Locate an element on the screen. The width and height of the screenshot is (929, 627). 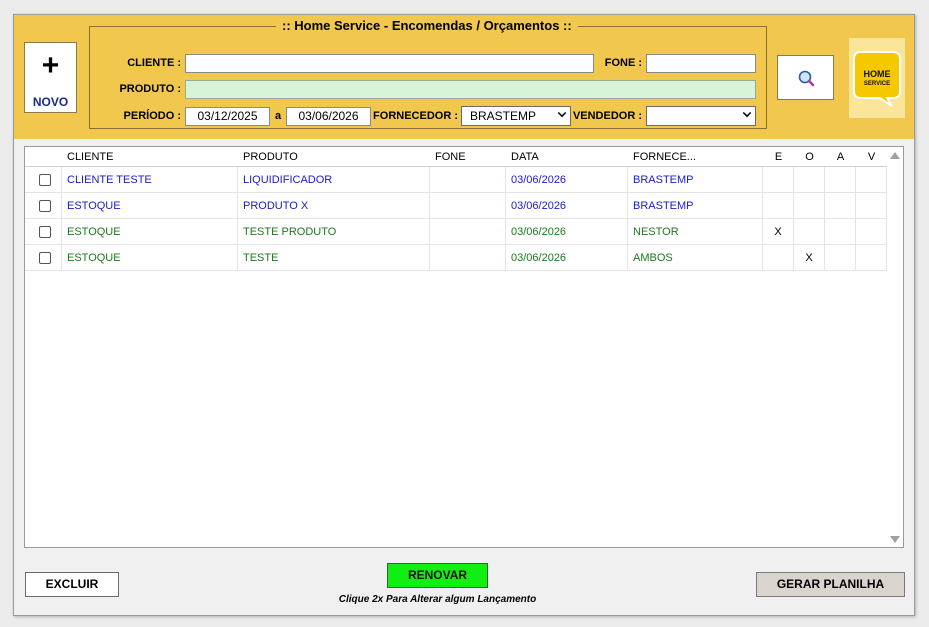
column-header-cliente: CLIENTE is located at coordinates (90, 157).